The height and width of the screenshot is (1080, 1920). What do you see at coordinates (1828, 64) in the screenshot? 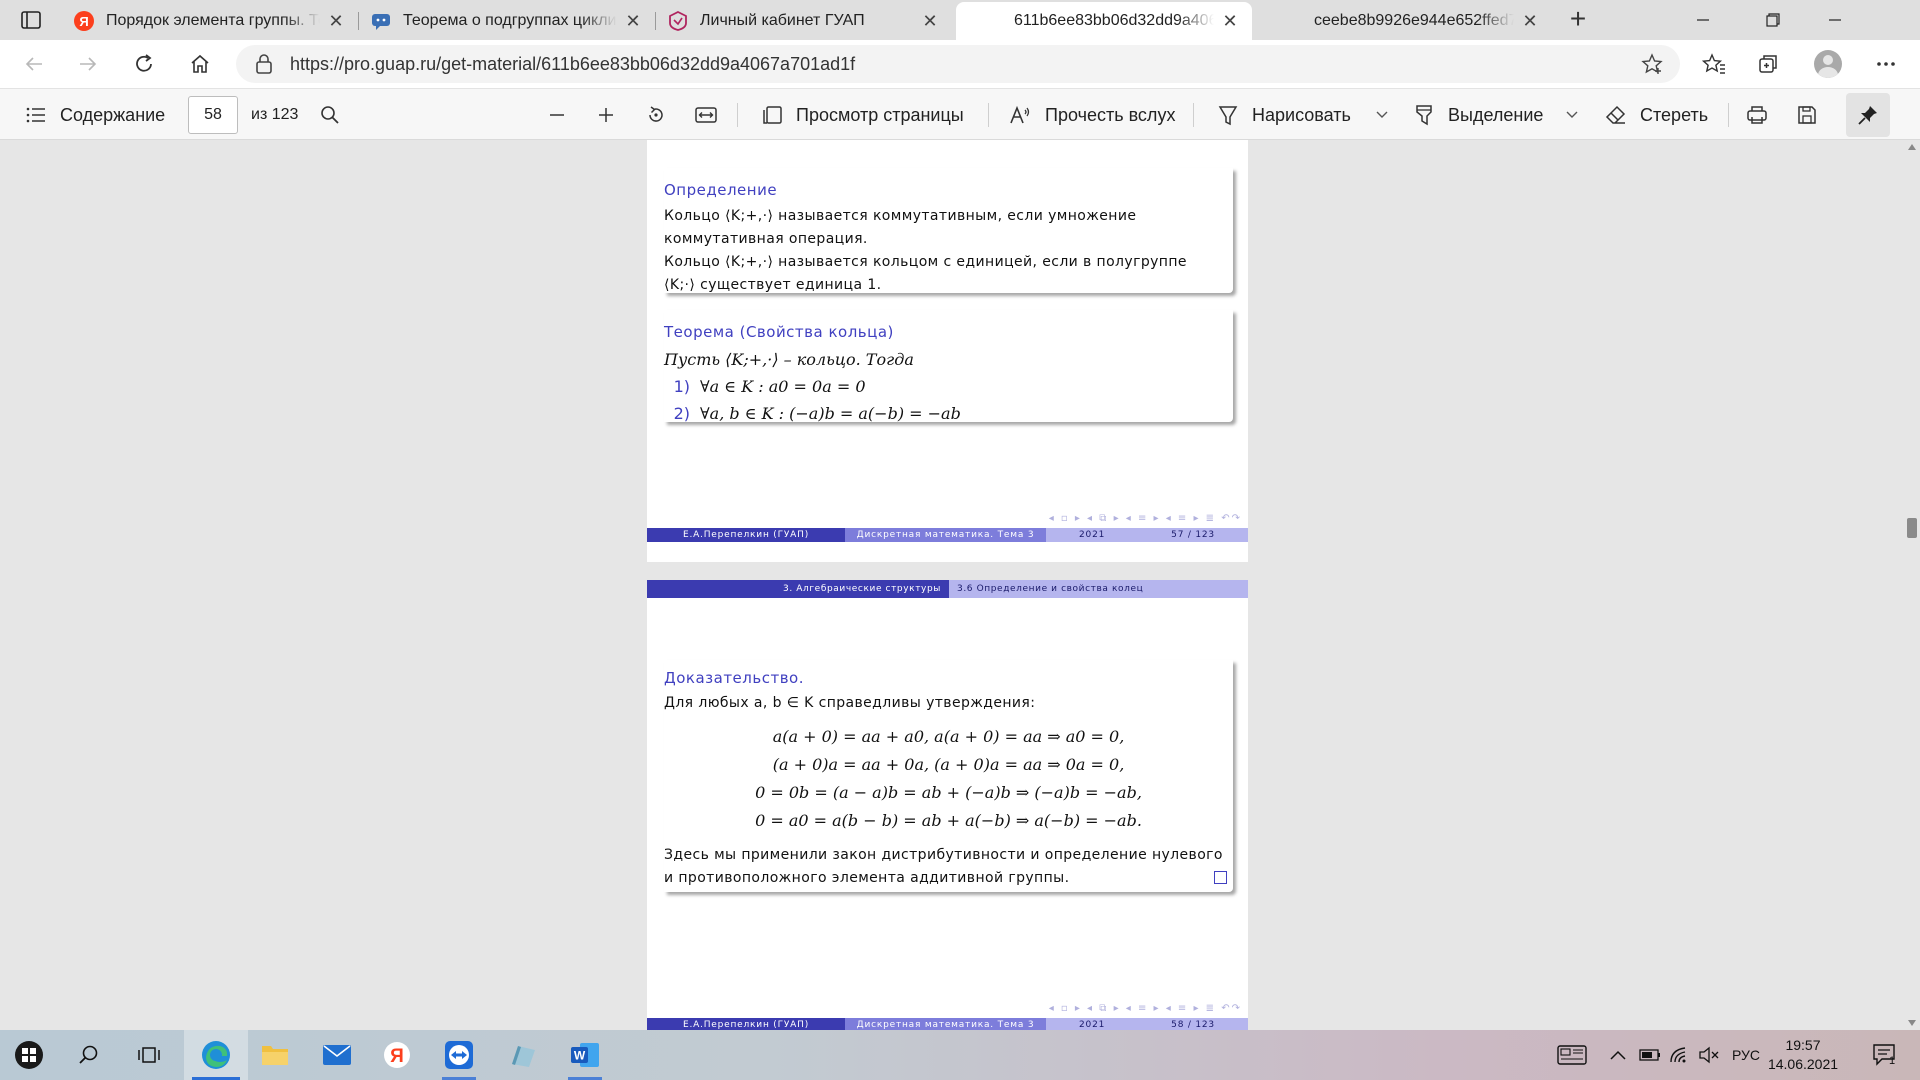
I see `profile-avatar` at bounding box center [1828, 64].